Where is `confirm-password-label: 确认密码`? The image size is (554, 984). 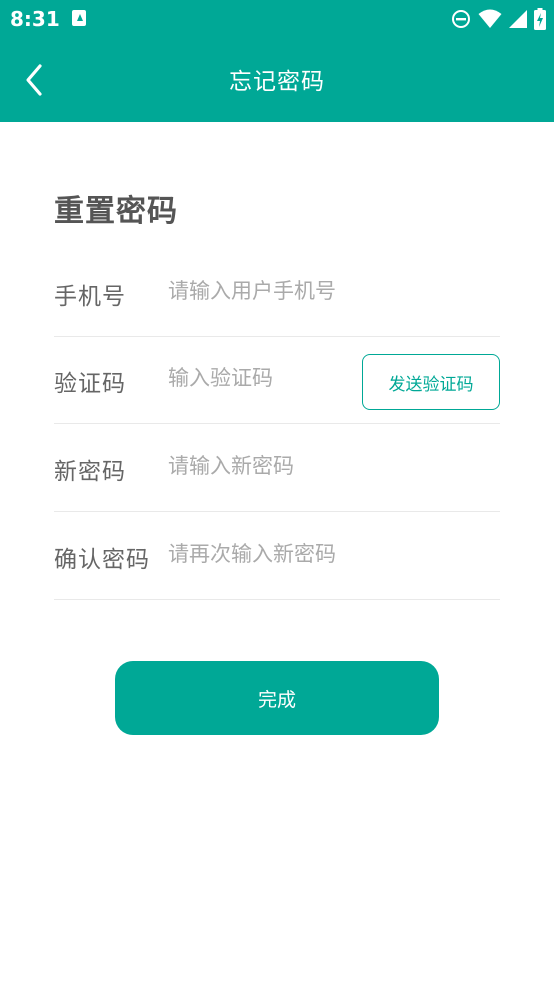
confirm-password-label: 确认密码 is located at coordinates (102, 560).